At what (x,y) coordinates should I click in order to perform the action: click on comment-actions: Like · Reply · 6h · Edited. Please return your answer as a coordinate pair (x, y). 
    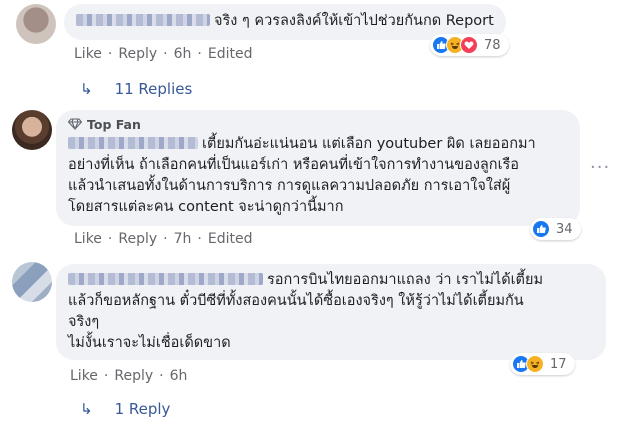
    Looking at the image, I should click on (163, 54).